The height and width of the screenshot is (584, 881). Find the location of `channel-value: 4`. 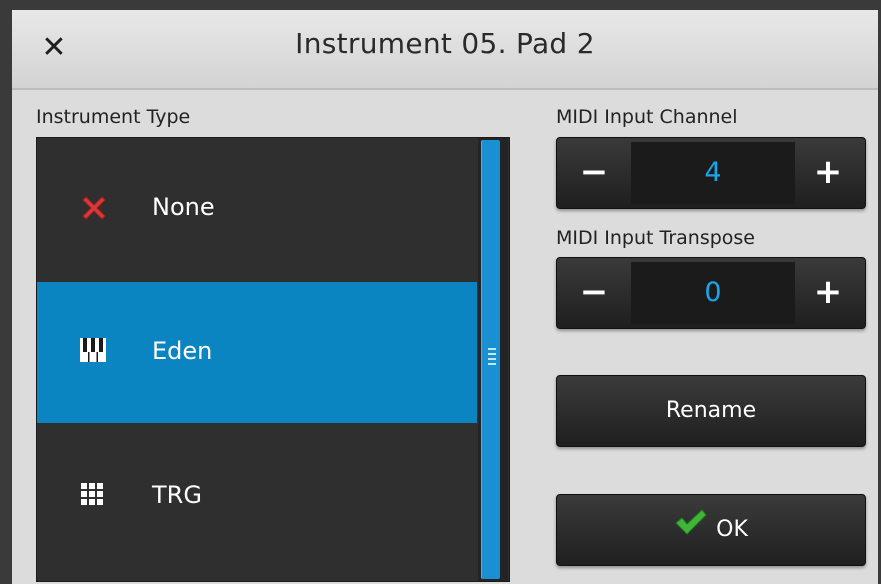

channel-value: 4 is located at coordinates (713, 173).